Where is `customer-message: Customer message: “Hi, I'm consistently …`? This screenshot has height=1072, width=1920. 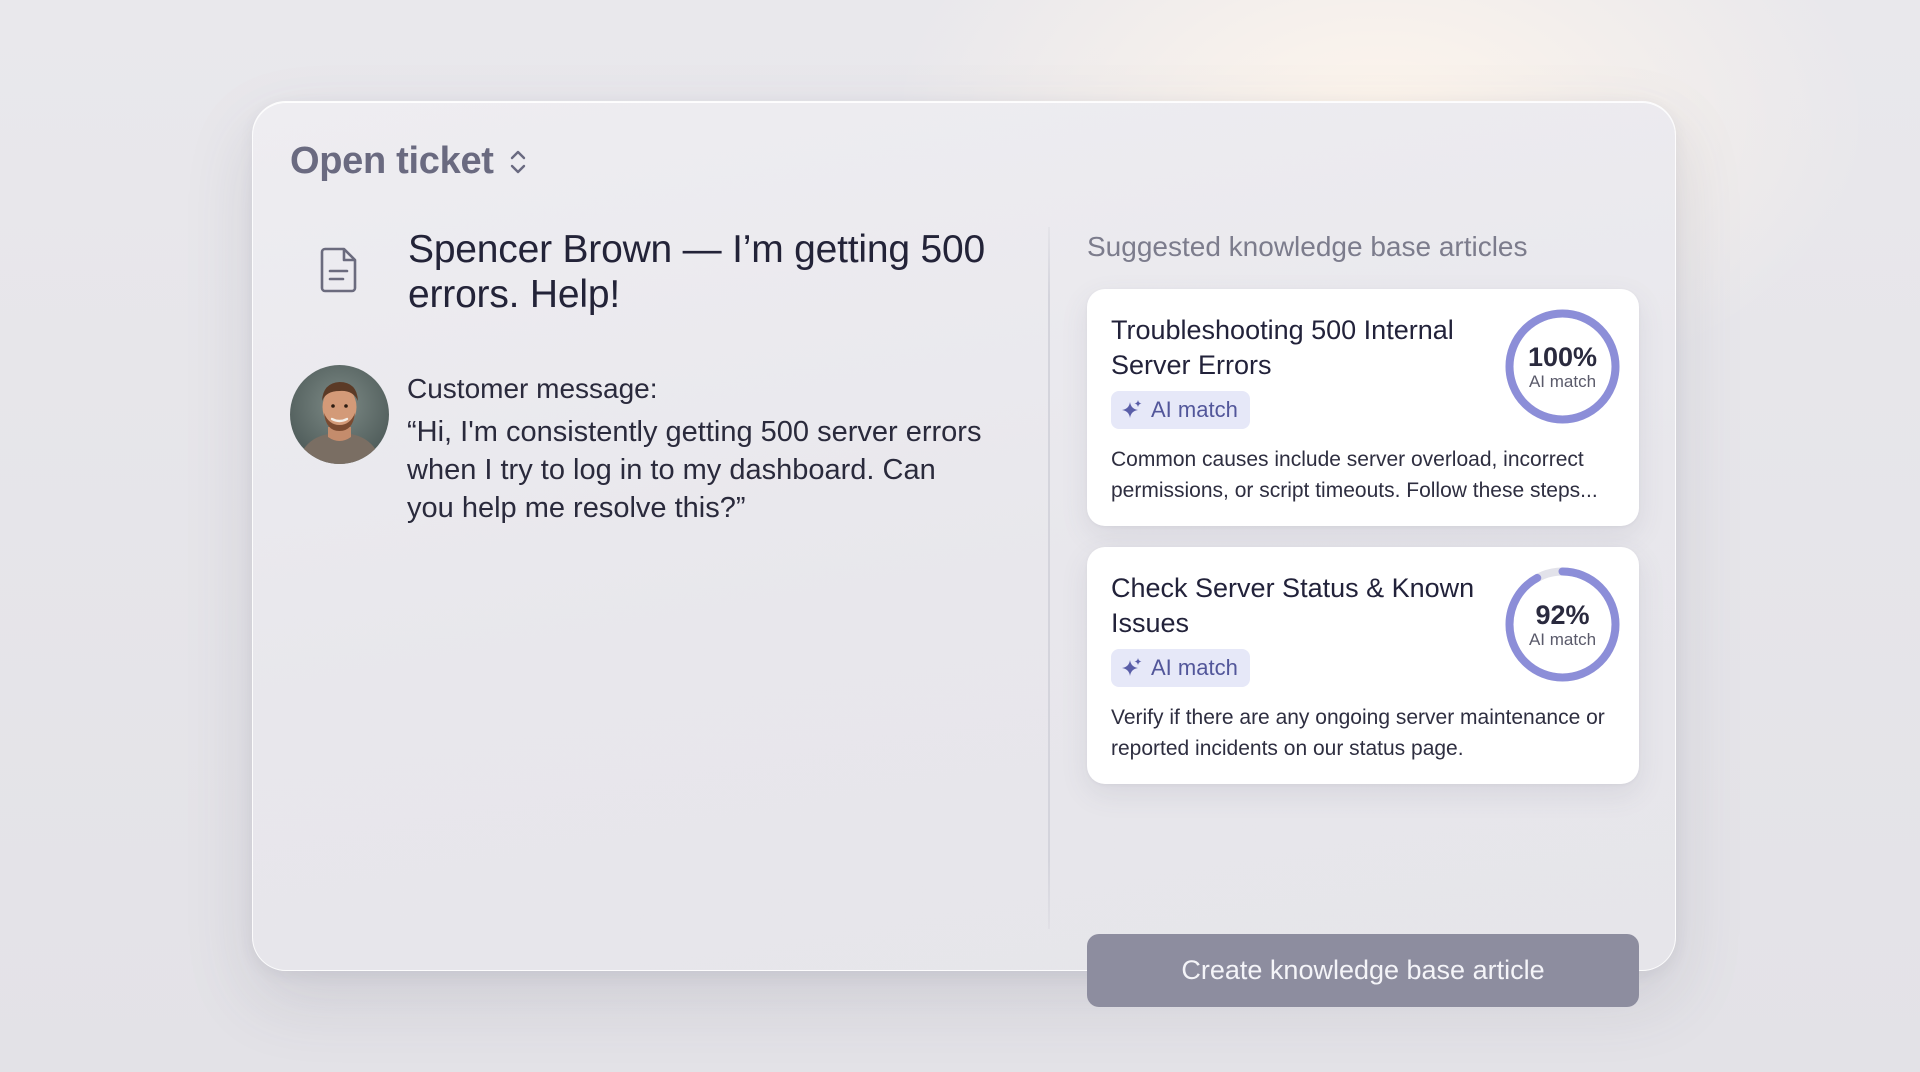 customer-message: Customer message: “Hi, I'm consistently … is located at coordinates (697, 446).